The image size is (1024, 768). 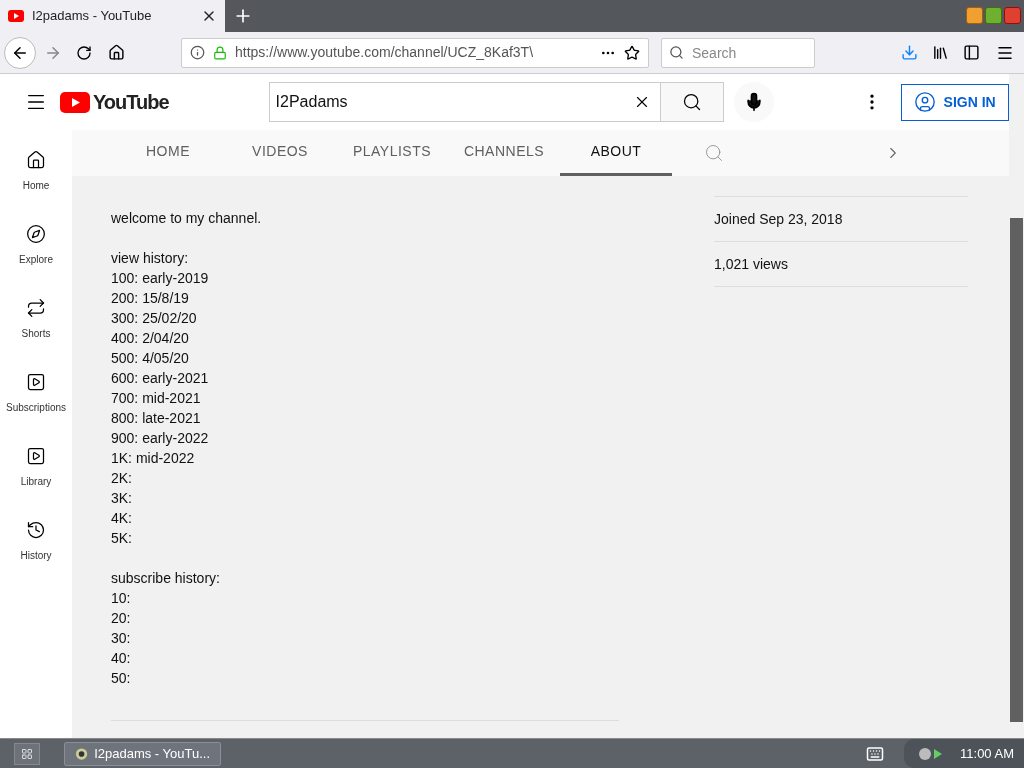 What do you see at coordinates (156, 398) in the screenshot?
I see `description-line: 700: mid-2021` at bounding box center [156, 398].